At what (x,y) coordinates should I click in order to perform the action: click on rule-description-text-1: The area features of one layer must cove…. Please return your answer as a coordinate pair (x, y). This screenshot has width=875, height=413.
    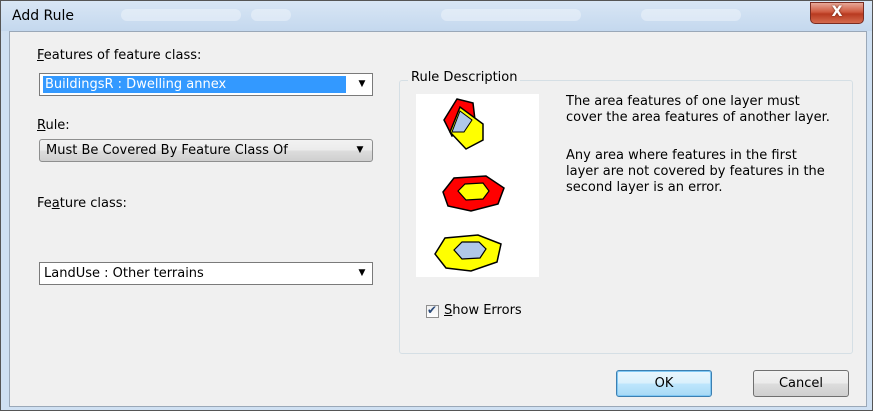
    Looking at the image, I should click on (698, 109).